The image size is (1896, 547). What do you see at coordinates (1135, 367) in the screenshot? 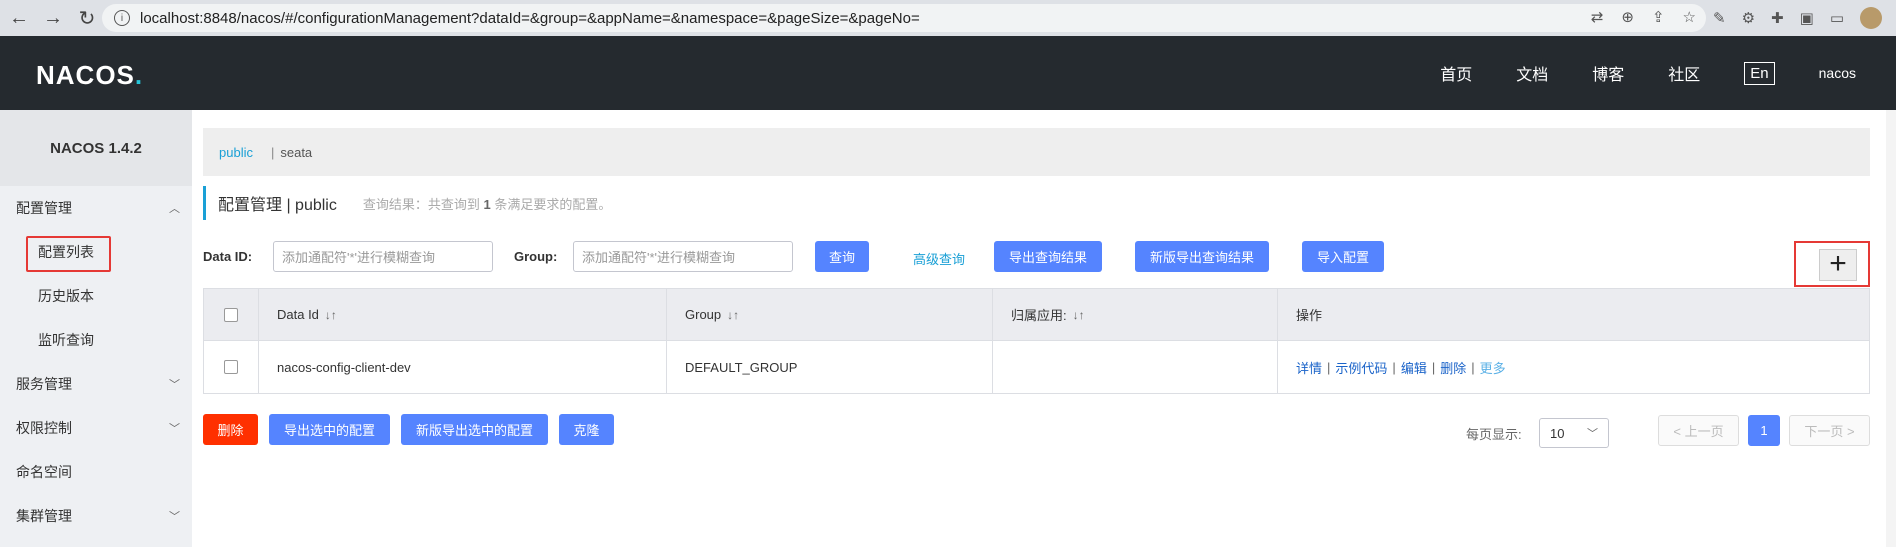
I see `cell-app` at bounding box center [1135, 367].